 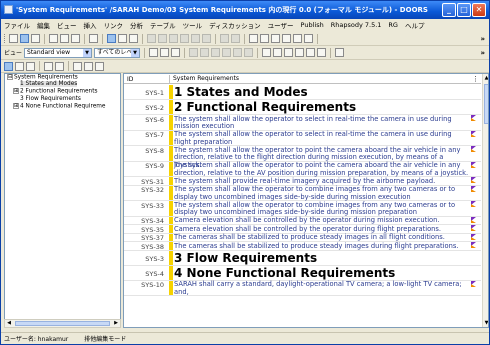 What do you see at coordinates (8, 66) in the screenshot?
I see `new-object-icon` at bounding box center [8, 66].